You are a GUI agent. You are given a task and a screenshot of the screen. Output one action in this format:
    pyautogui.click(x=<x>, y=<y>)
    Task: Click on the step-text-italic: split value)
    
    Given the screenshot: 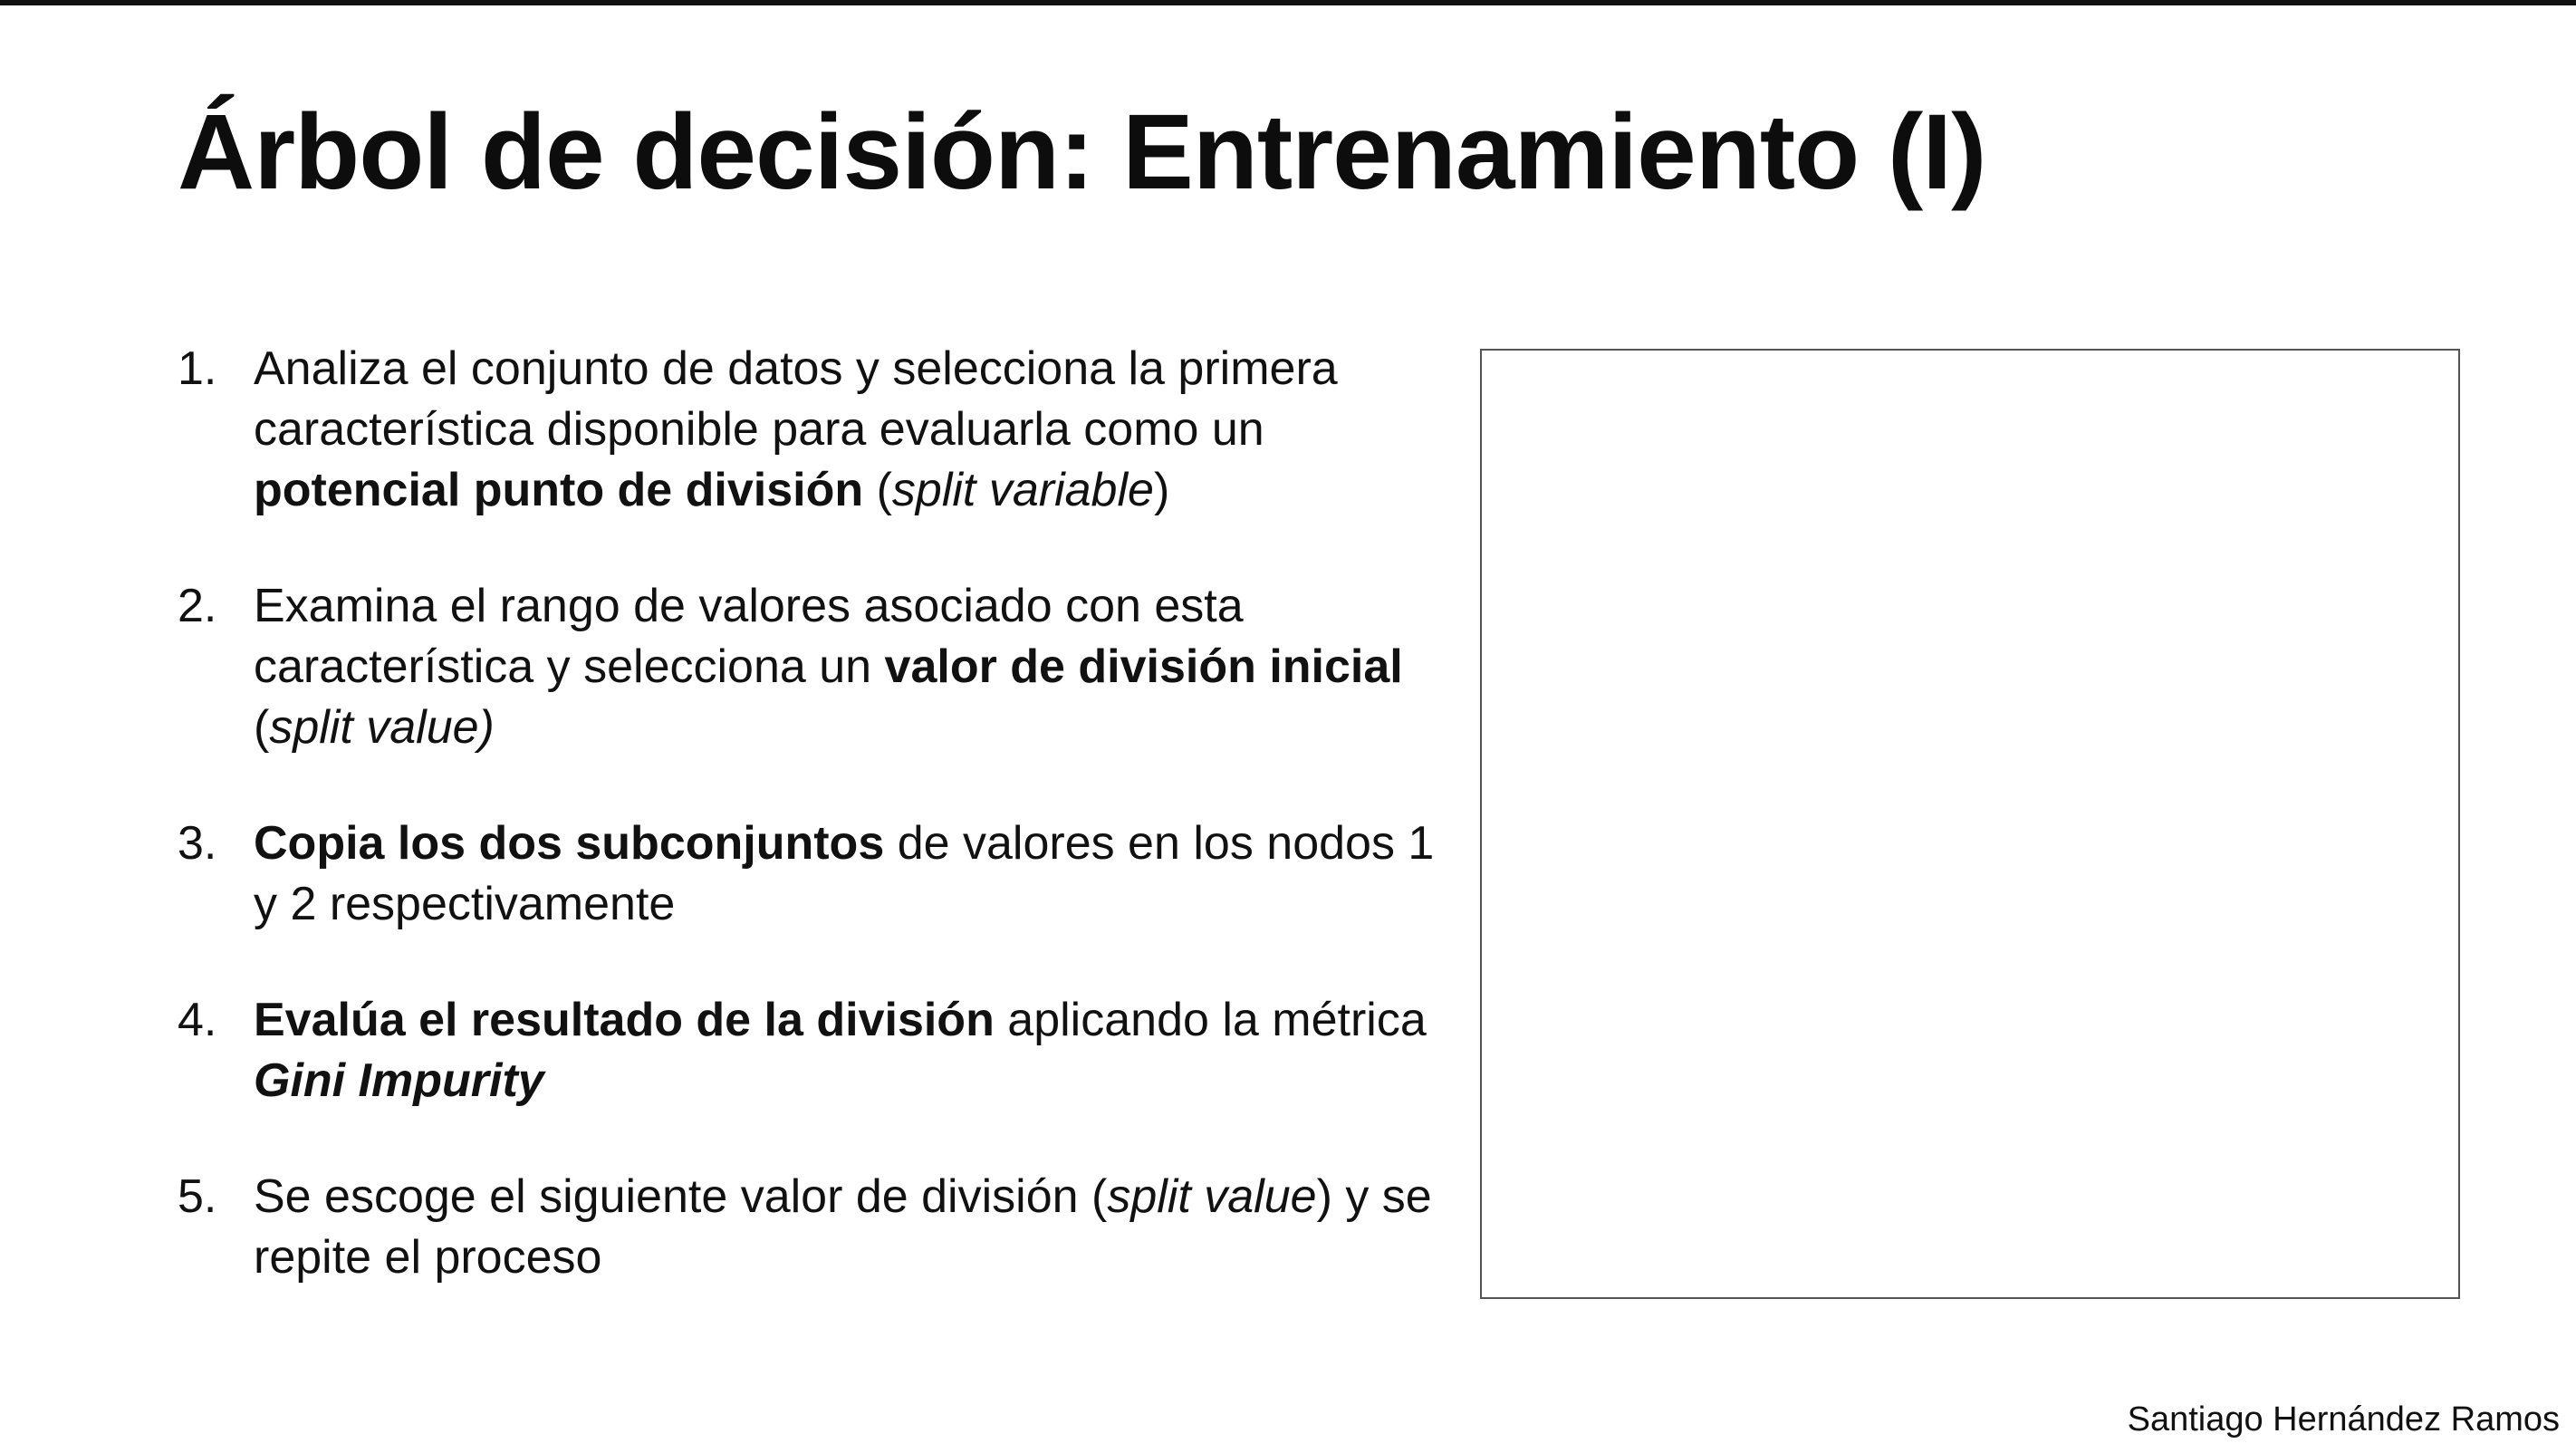 What is the action you would take?
    pyautogui.click(x=382, y=727)
    